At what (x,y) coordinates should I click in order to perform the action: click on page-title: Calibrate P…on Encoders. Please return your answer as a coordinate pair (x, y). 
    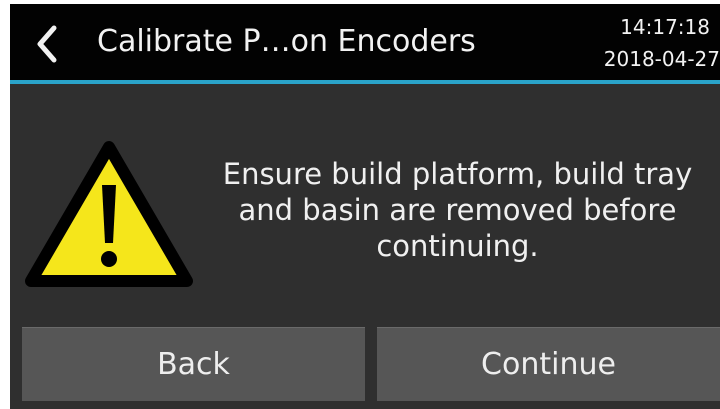
    Looking at the image, I should click on (286, 41).